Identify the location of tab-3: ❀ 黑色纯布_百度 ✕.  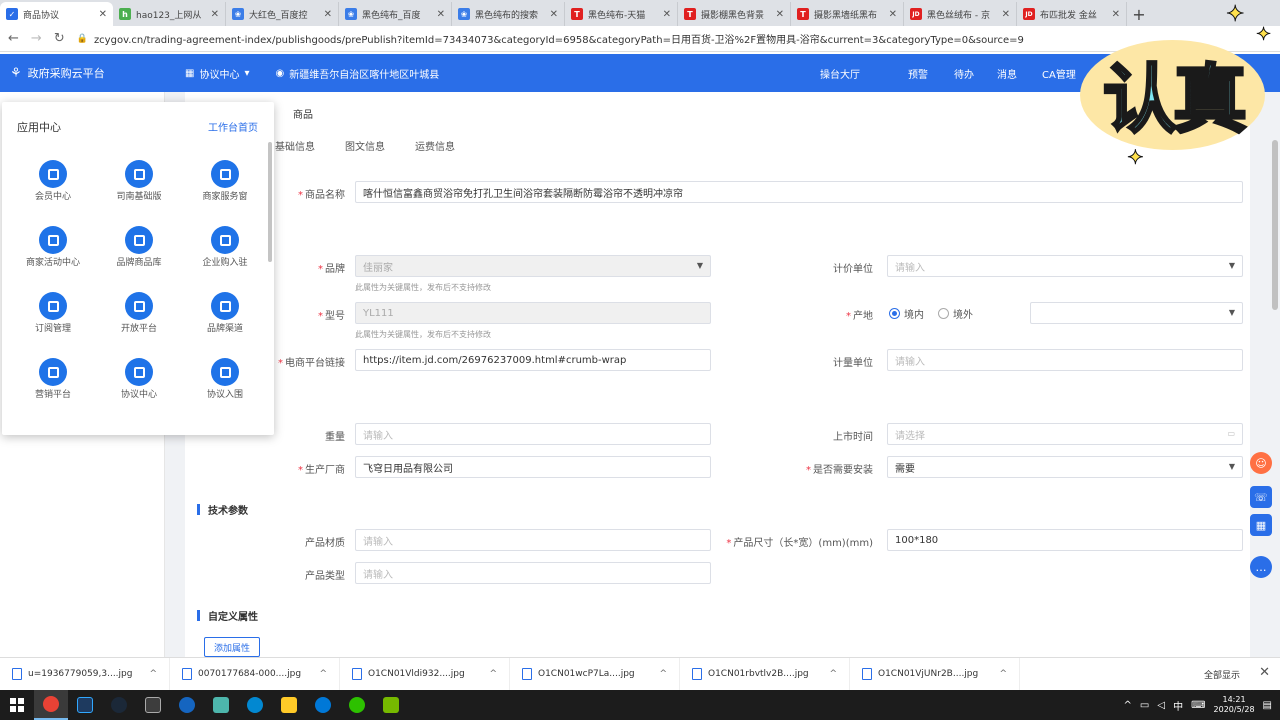
(395, 14).